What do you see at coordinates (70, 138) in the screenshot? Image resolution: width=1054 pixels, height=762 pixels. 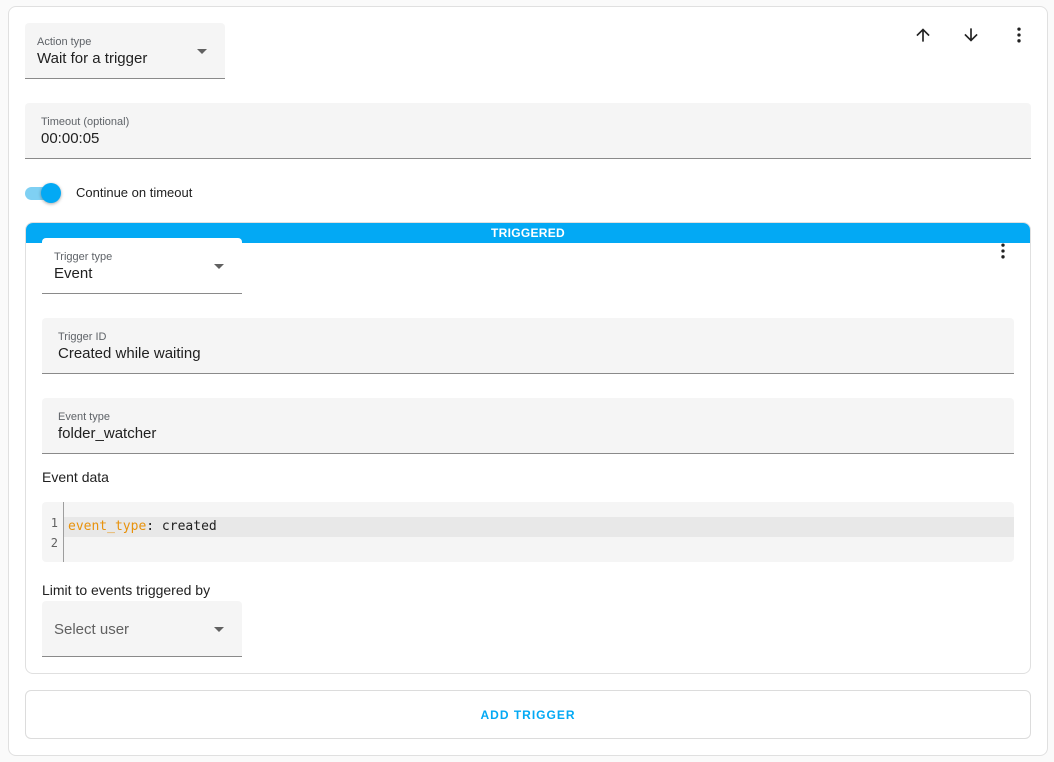 I see `timeout-value: 00:00:05` at bounding box center [70, 138].